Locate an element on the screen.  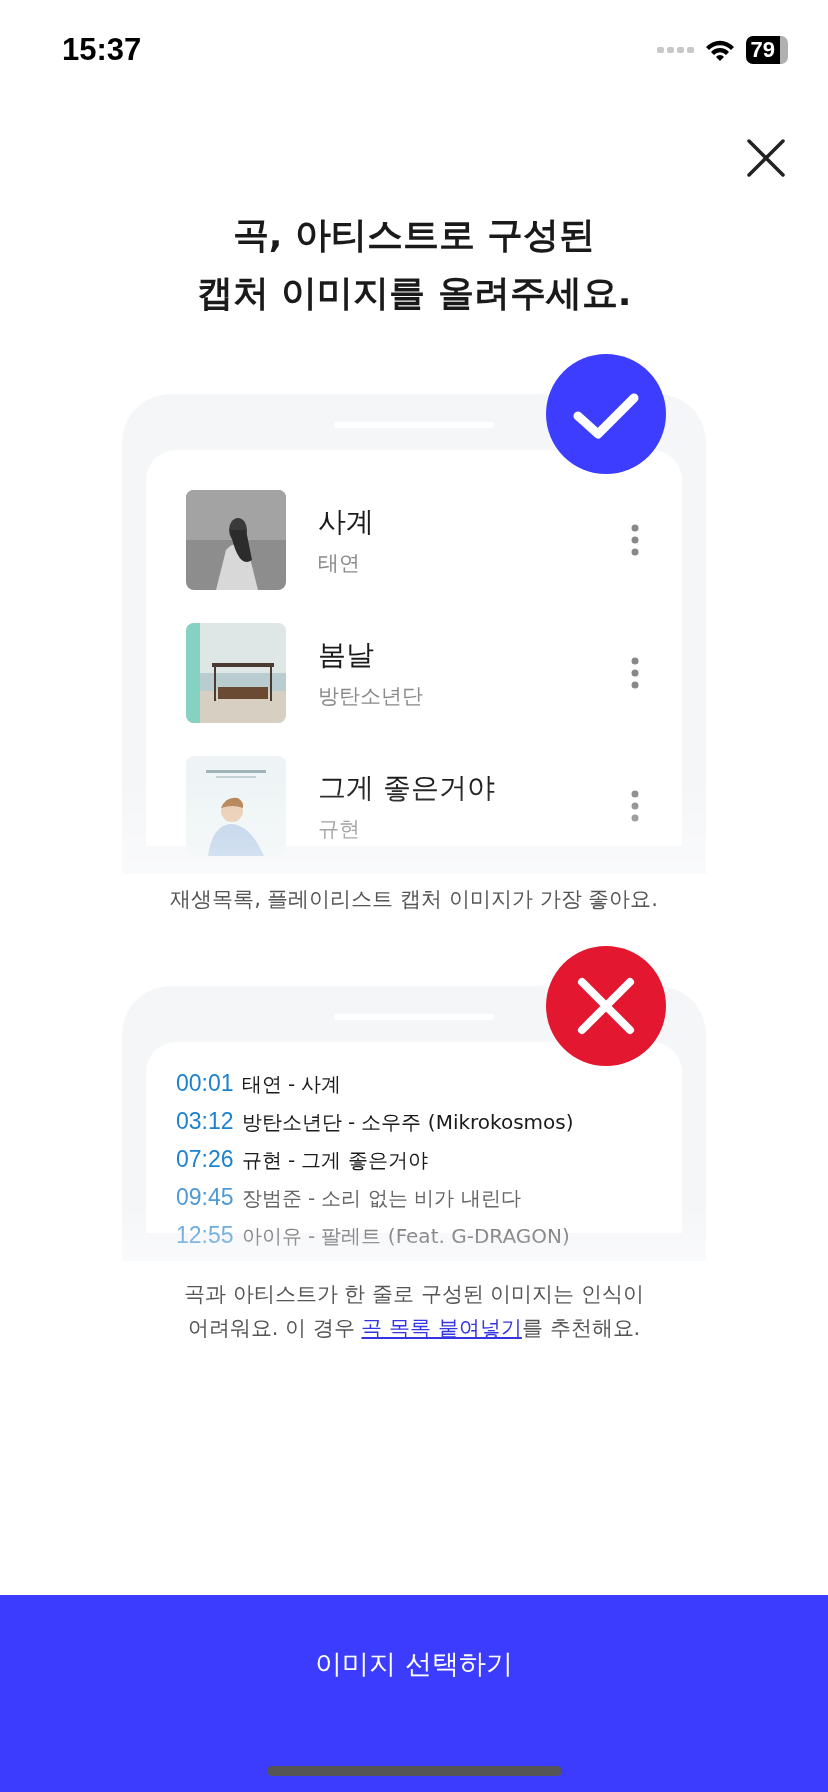
track-text: 아이유 - 팔레트 (Feat. G-DRAGON) is located at coordinates (405, 1236).